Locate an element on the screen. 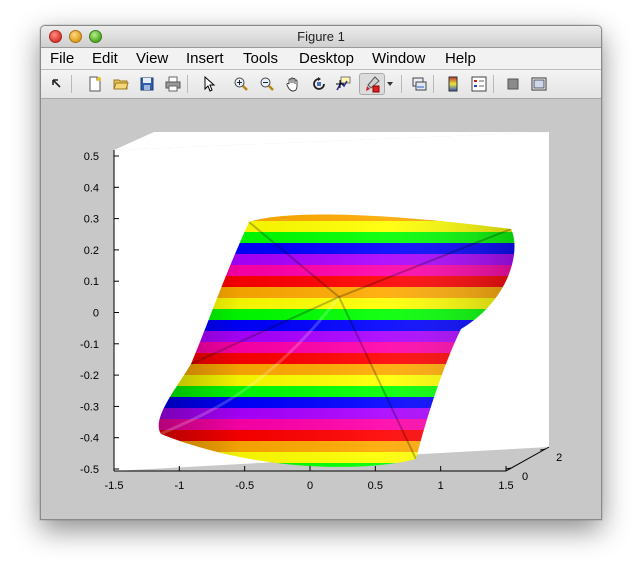  y-tick-label: 0.4 is located at coordinates (91, 188).